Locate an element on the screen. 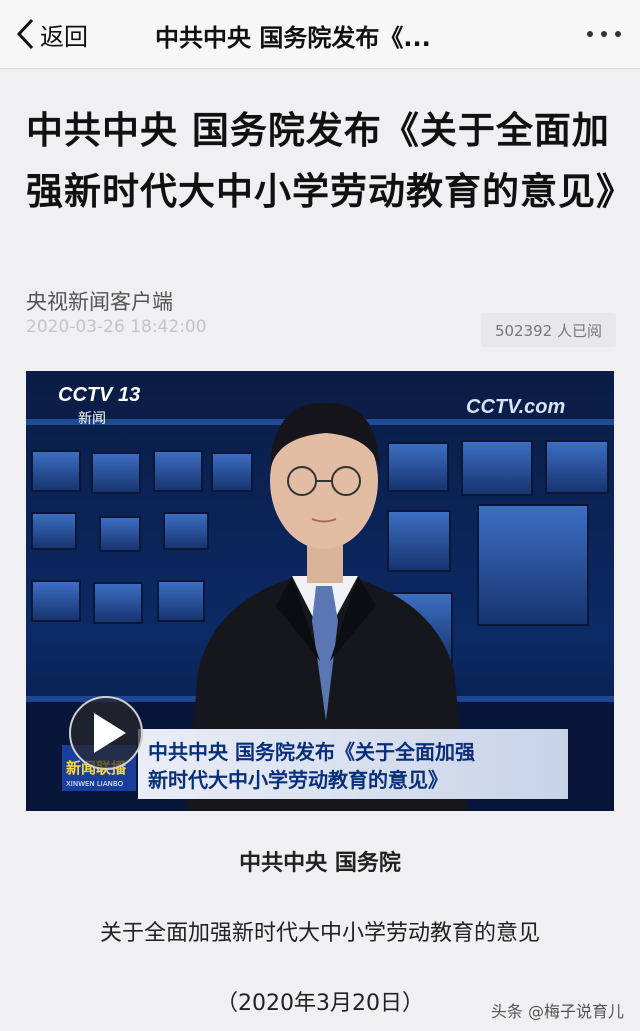  program-logo-en: XINWEN LIANBO is located at coordinates (95, 784).